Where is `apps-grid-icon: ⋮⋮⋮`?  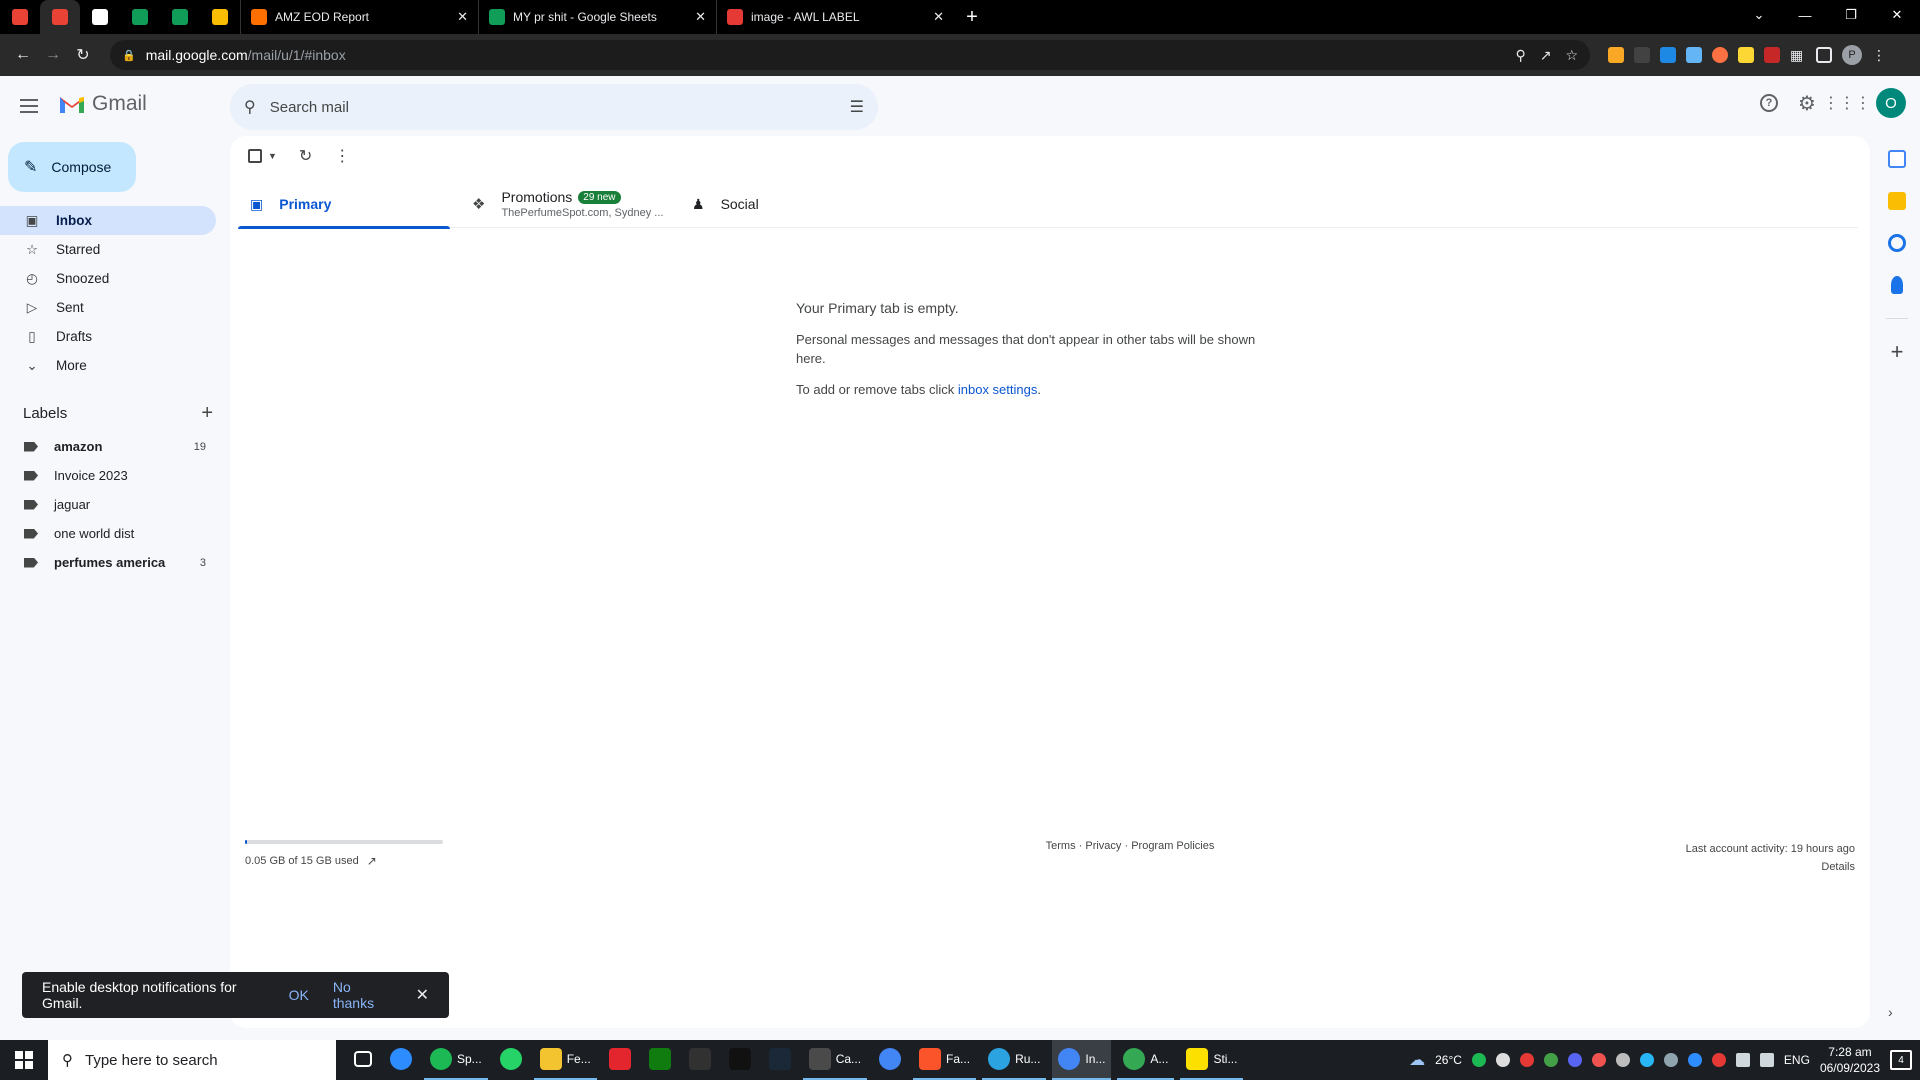
apps-grid-icon: ⋮⋮⋮ is located at coordinates (1847, 103).